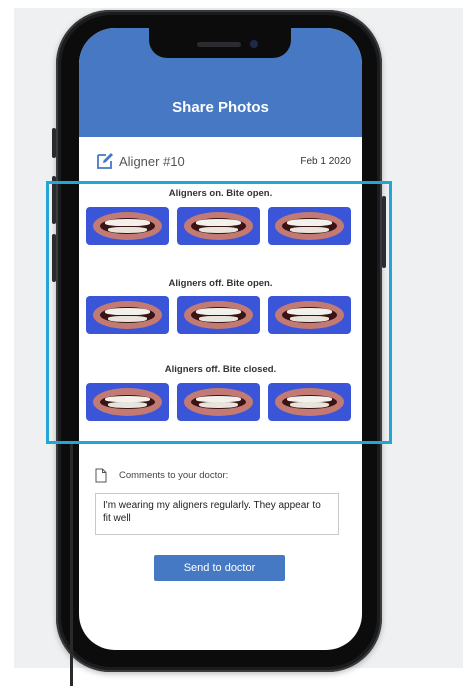 This screenshot has height=686, width=463. I want to click on comments-label: Comments to your doctor:, so click(174, 475).